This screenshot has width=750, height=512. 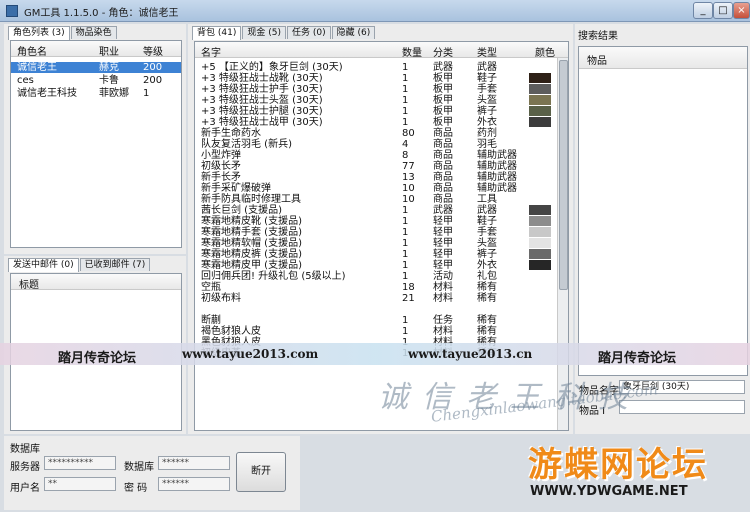 I want to click on inventory-row, so click(x=381, y=309).